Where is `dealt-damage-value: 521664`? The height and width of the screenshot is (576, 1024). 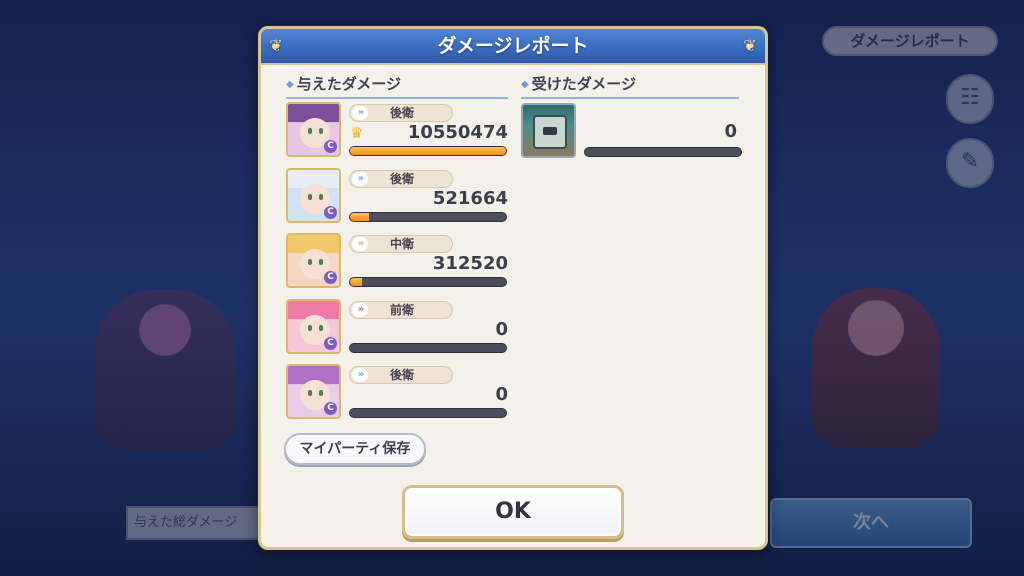 dealt-damage-value: 521664 is located at coordinates (470, 198).